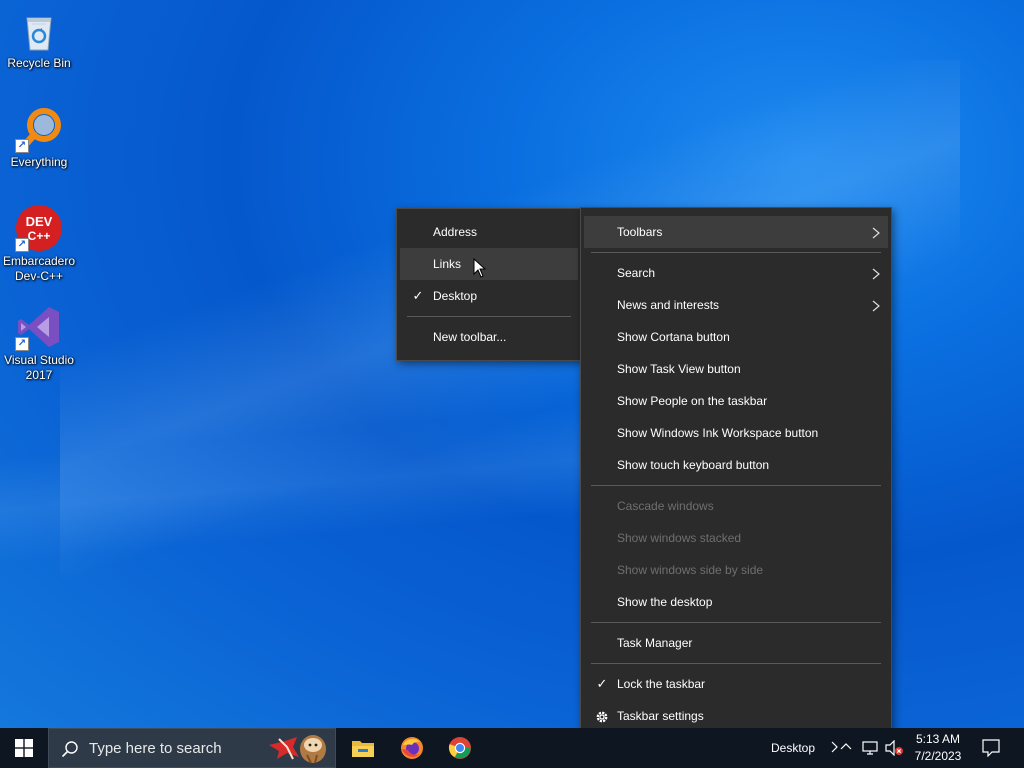 The image size is (1024, 770). I want to click on show-hidden-icons-chevron-icon, so click(846, 749).